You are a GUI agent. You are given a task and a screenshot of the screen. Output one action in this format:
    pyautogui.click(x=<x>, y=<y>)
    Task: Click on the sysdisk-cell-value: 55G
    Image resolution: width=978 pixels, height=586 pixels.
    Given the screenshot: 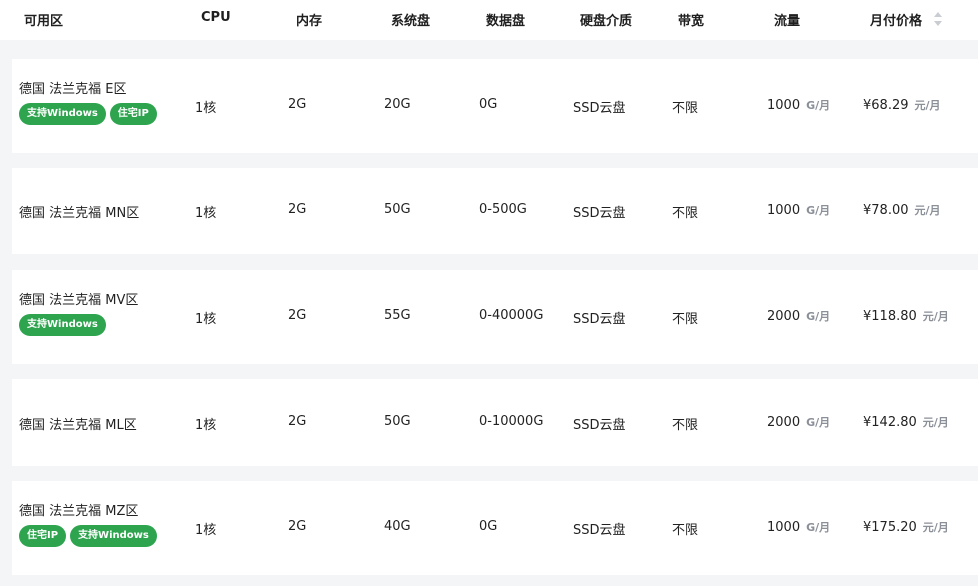 What is the action you would take?
    pyautogui.click(x=397, y=315)
    